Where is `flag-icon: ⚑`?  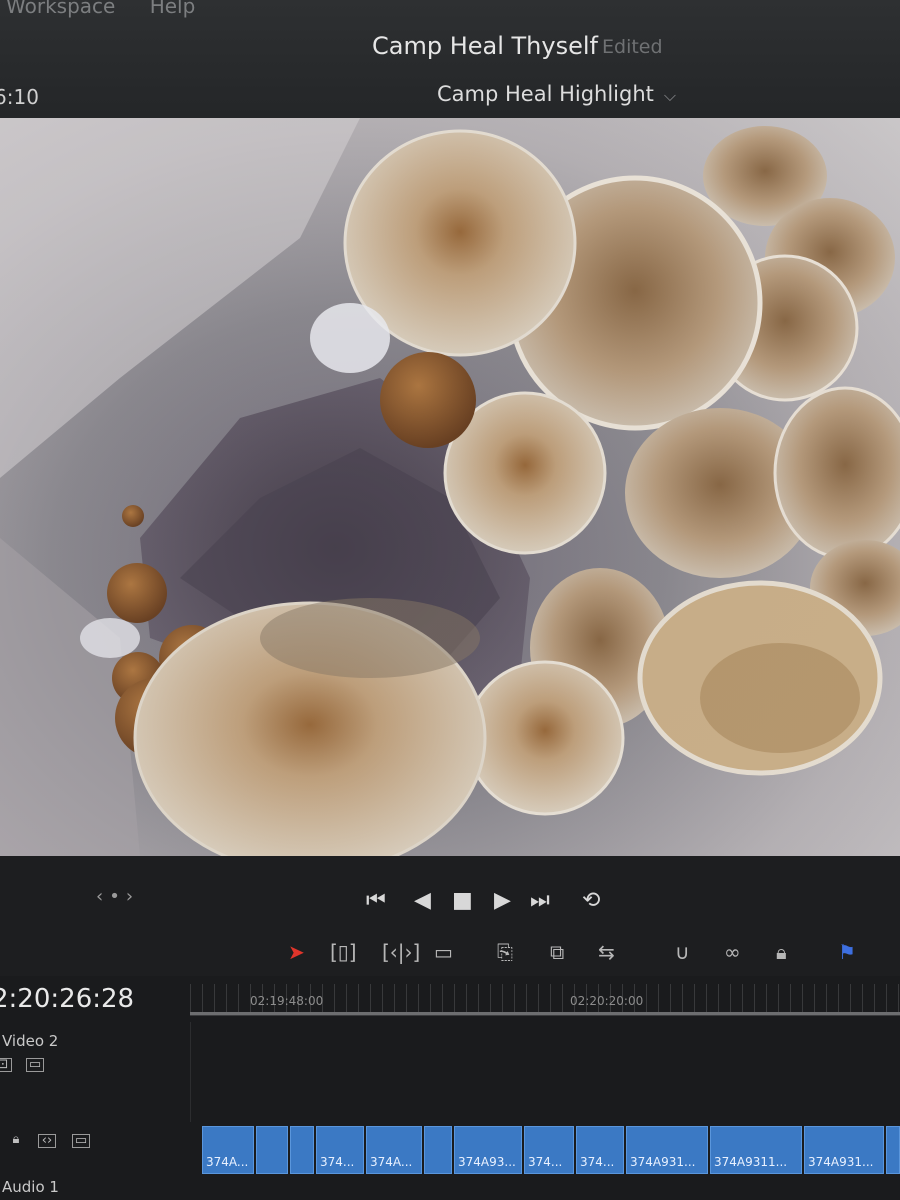 flag-icon: ⚑ is located at coordinates (847, 952).